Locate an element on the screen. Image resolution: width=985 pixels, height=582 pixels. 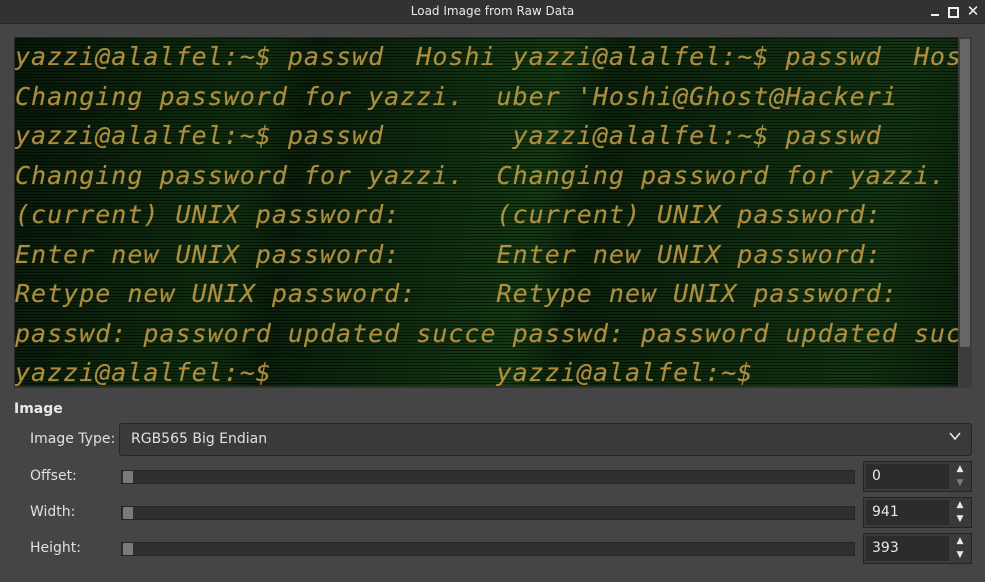
close-button: ✕ is located at coordinates (973, 11).